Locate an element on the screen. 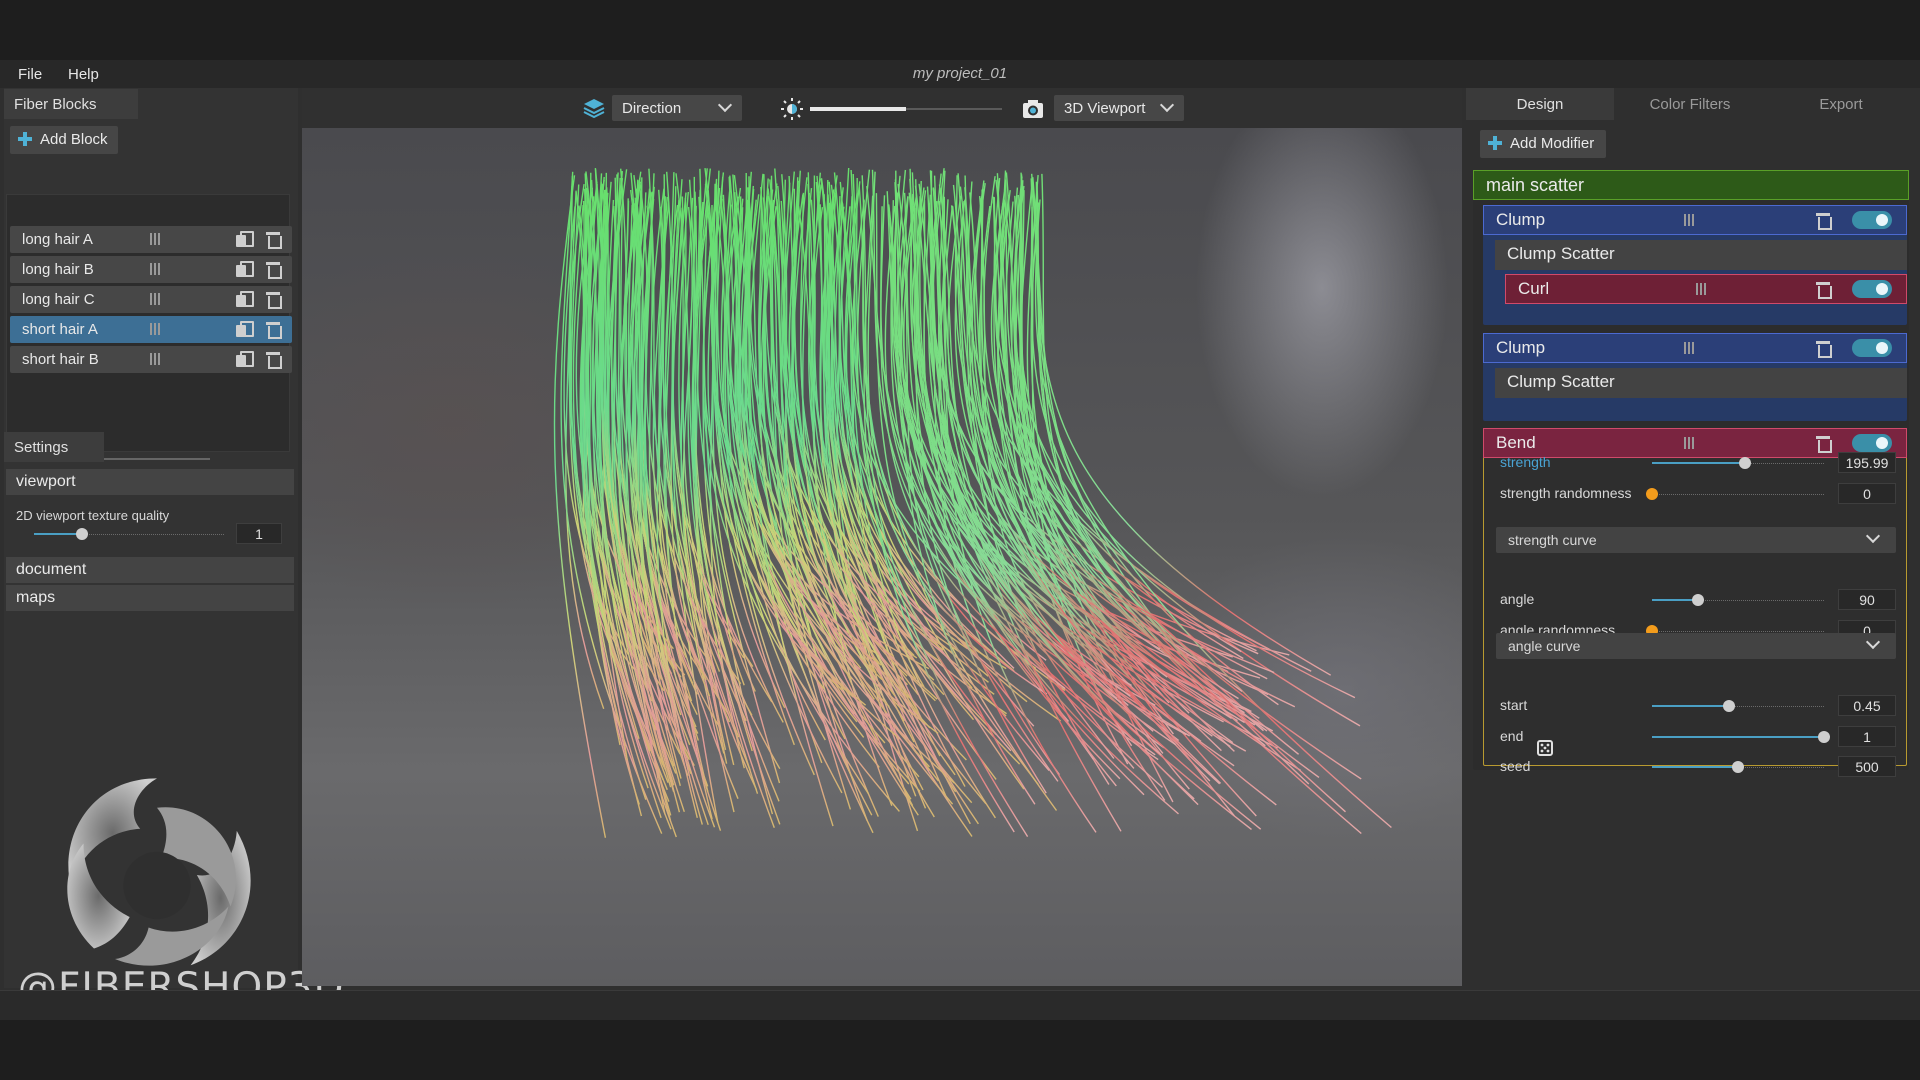 The image size is (1920, 1080). node-main-scatter: main scatter is located at coordinates (1691, 185).